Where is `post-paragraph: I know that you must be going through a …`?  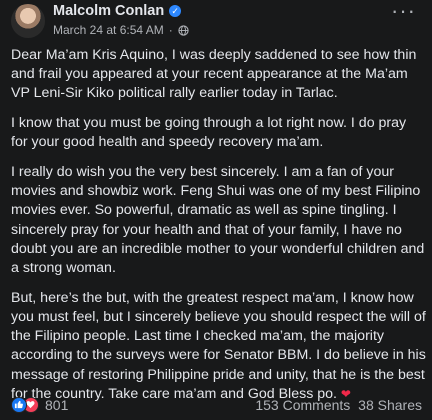
post-paragraph: I know that you must be going through a … is located at coordinates (209, 133).